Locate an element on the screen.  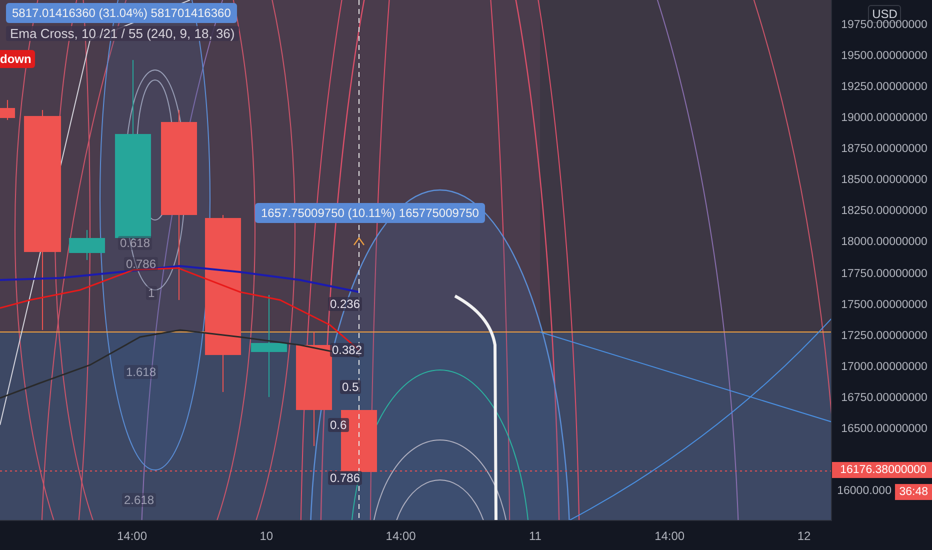
fib-level-label: 0.236 is located at coordinates (345, 304).